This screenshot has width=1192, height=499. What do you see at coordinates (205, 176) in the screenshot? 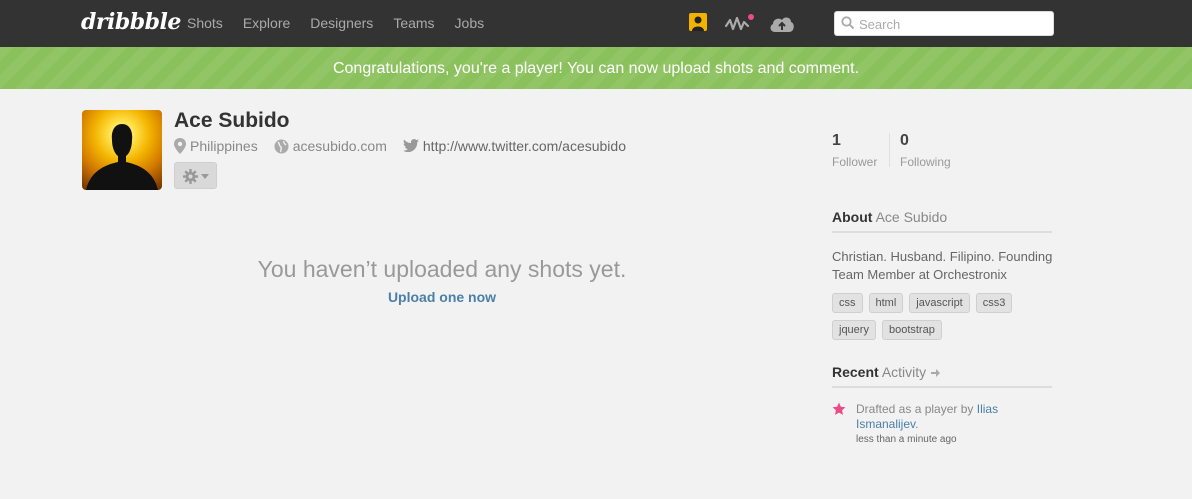
I see `chevron-down-icon` at bounding box center [205, 176].